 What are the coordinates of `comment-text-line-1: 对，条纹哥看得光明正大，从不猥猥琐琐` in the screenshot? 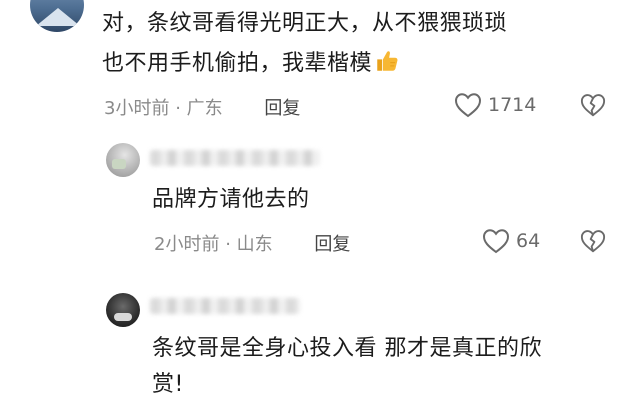 It's located at (305, 23).